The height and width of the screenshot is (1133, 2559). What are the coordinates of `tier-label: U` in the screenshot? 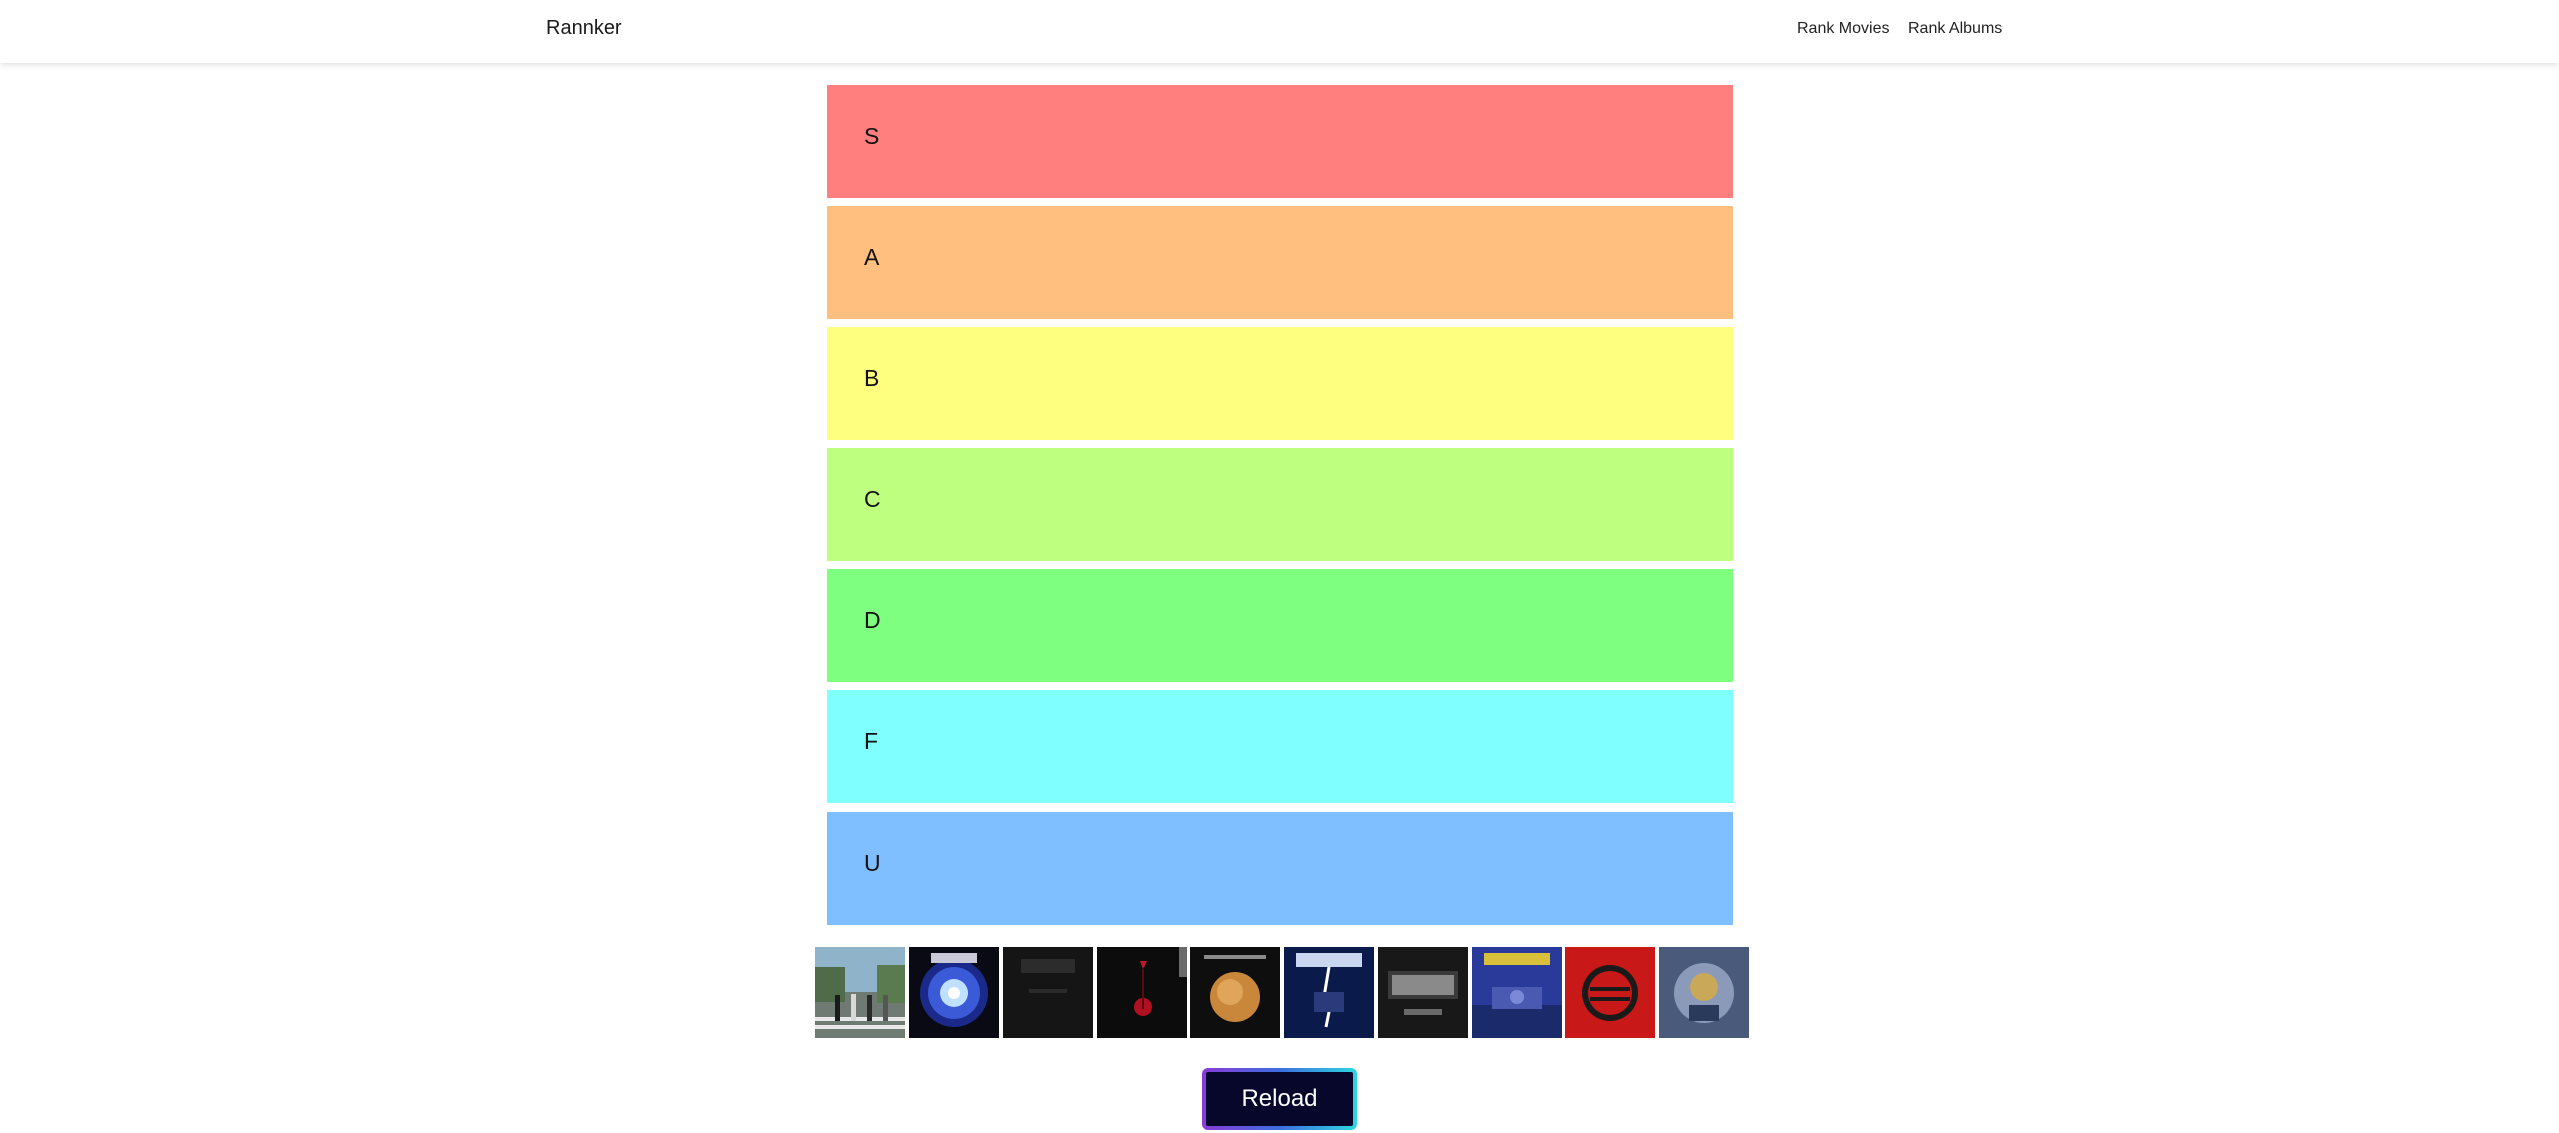 It's located at (872, 863).